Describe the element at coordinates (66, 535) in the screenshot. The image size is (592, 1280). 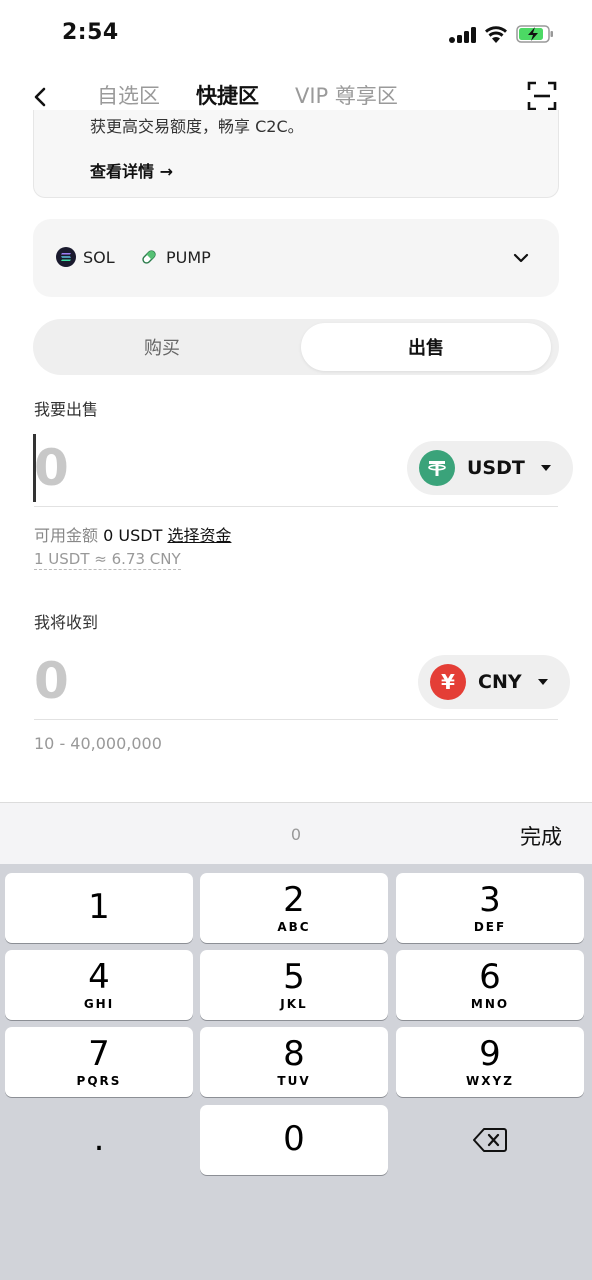
I see `available-label: 可用金额` at that location.